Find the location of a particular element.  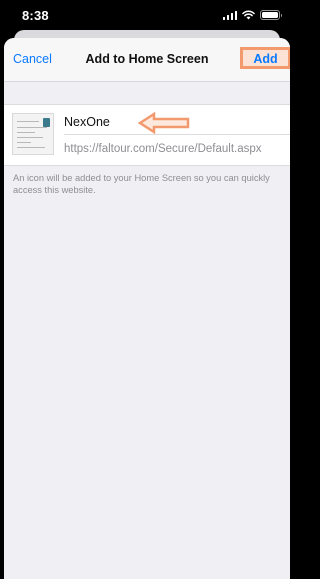

left-arrow-icon is located at coordinates (164, 123).